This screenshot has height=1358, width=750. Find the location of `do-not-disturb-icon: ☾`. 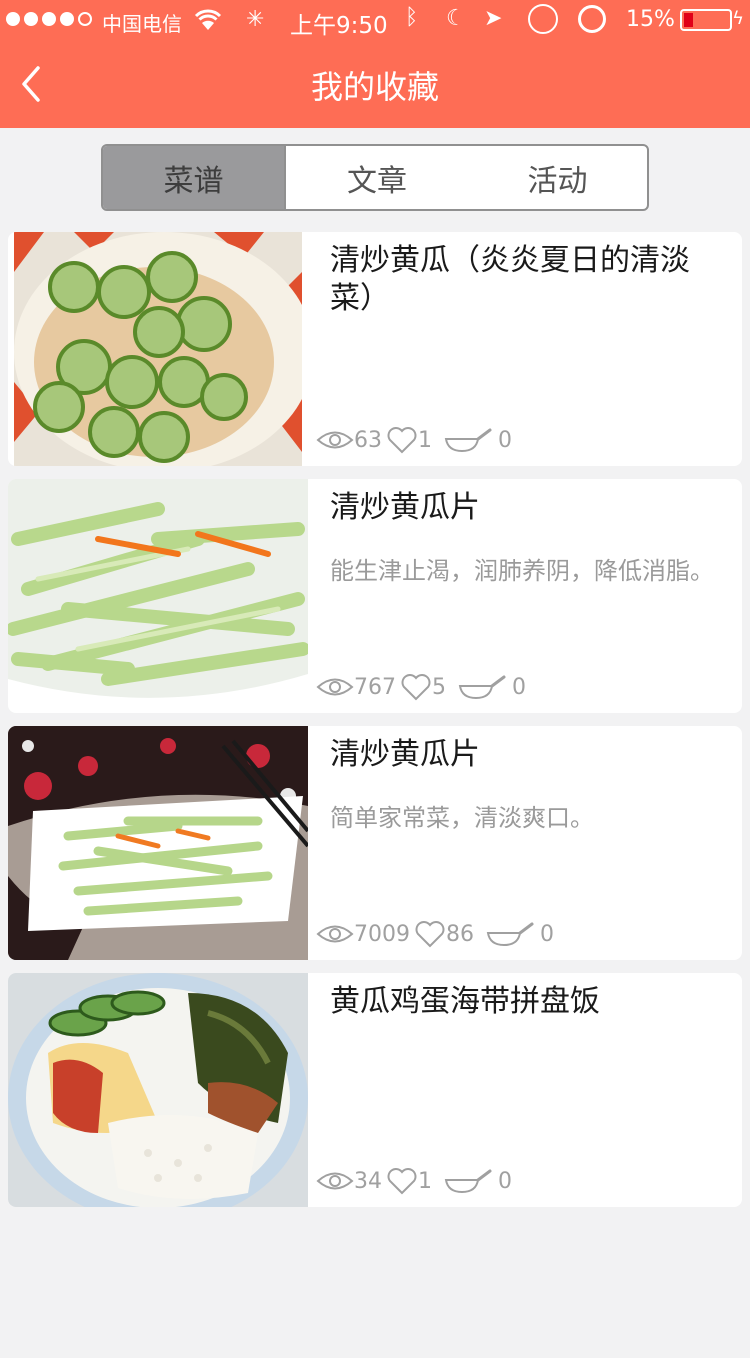

do-not-disturb-icon: ☾ is located at coordinates (456, 18).